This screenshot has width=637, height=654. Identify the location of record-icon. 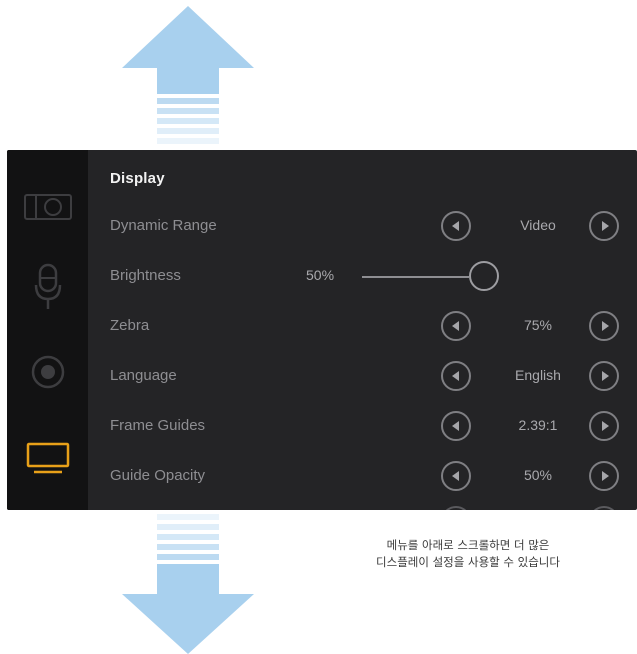
(47, 372).